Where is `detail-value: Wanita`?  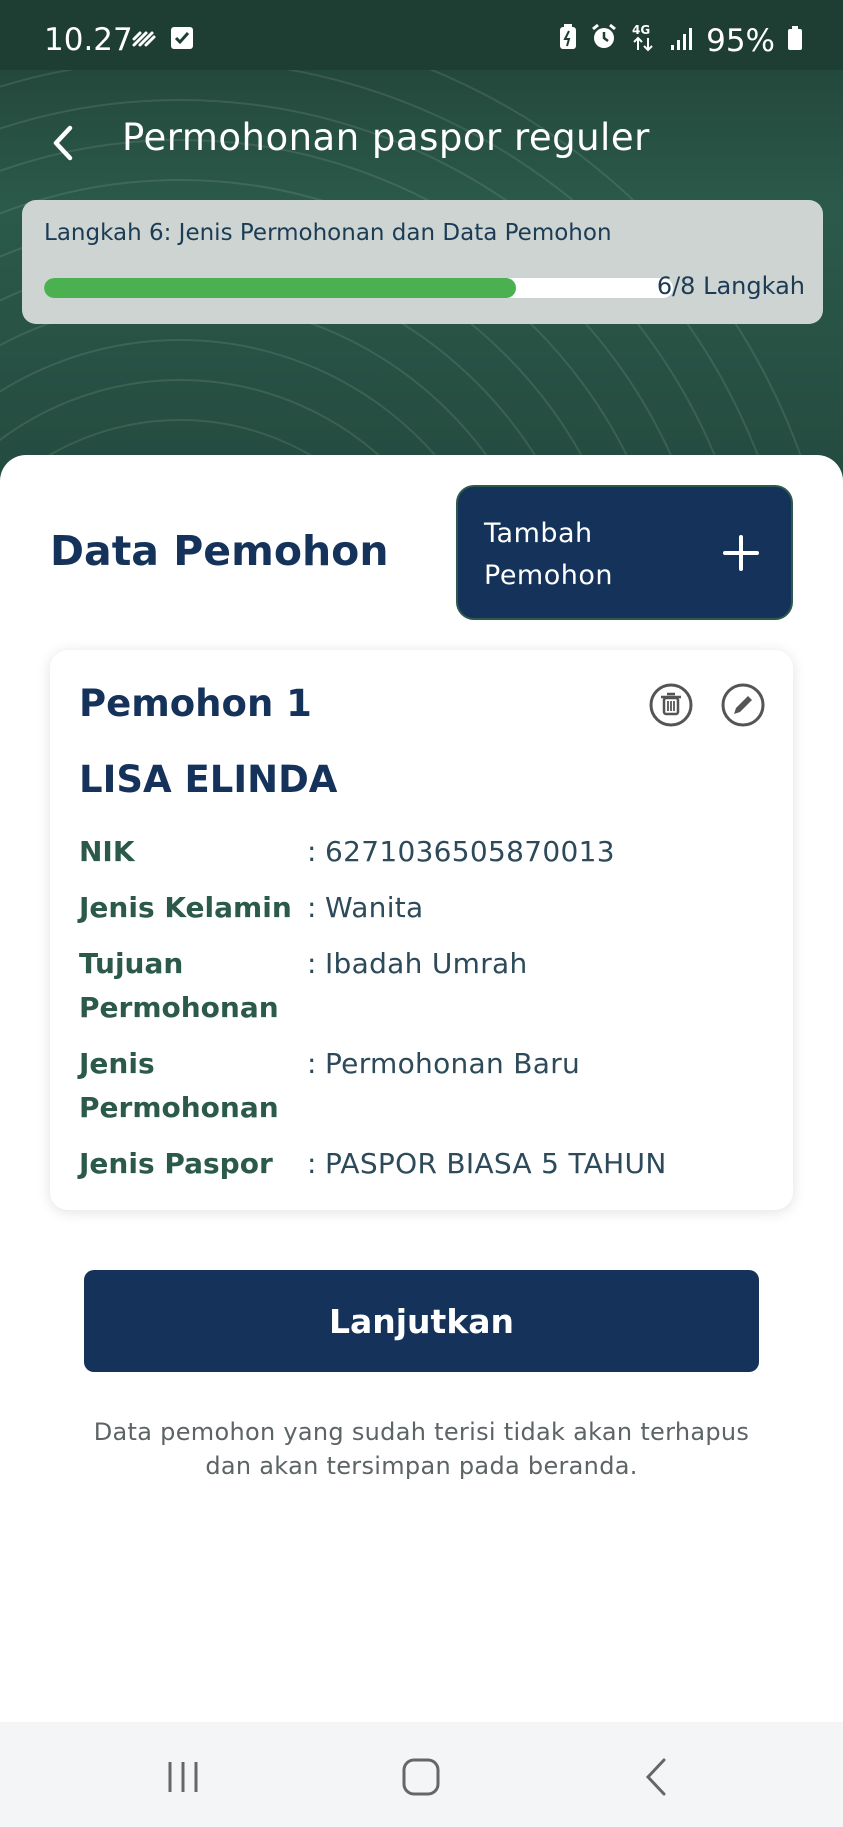 detail-value: Wanita is located at coordinates (374, 907).